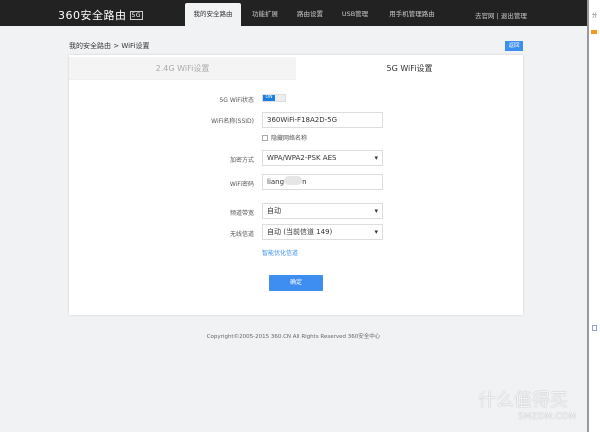  What do you see at coordinates (485, 16) in the screenshot?
I see `official-site-link: 去官网` at bounding box center [485, 16].